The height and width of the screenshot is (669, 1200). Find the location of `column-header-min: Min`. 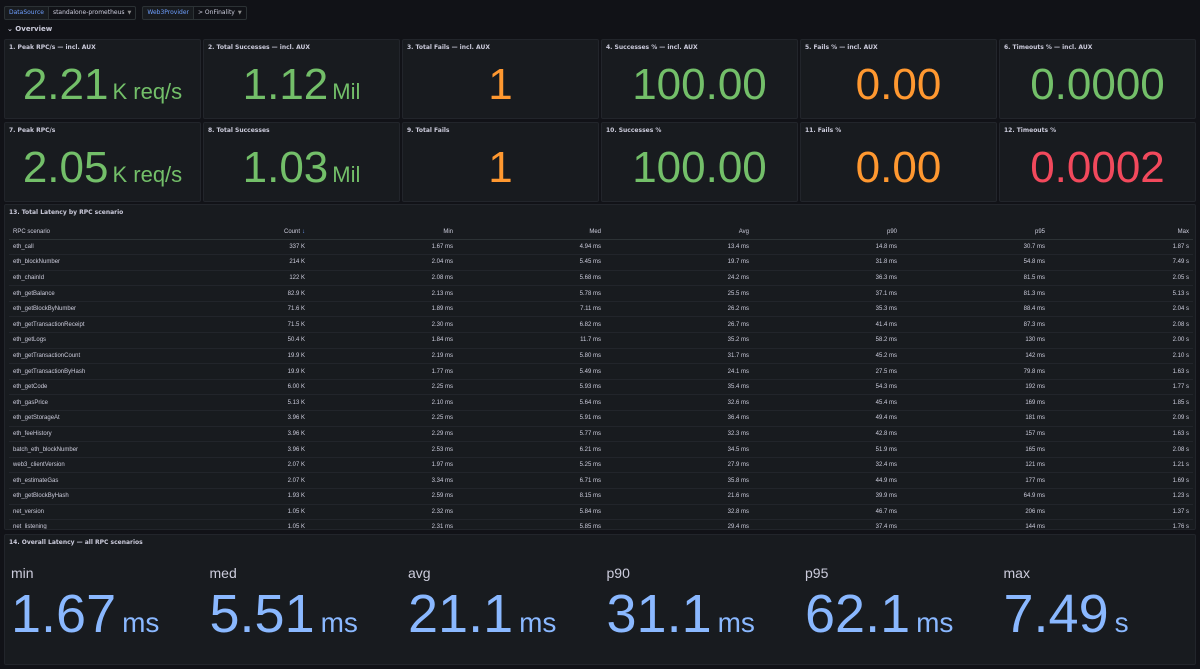

column-header-min: Min is located at coordinates (383, 232).